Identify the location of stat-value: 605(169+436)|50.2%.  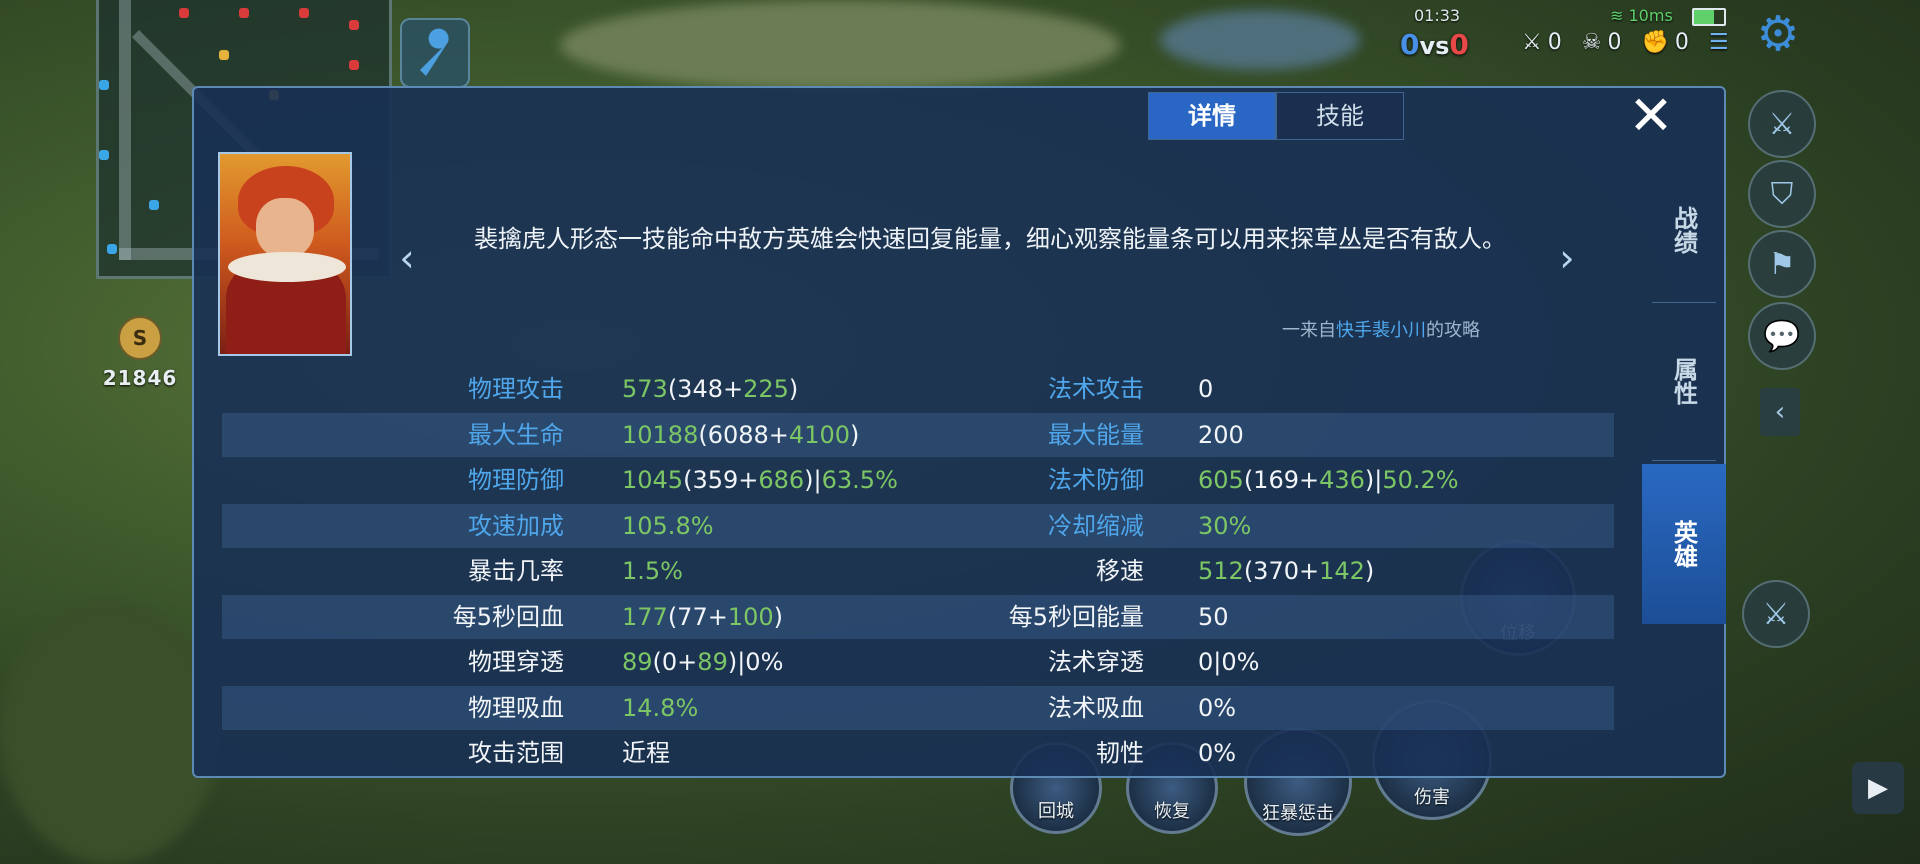
(1328, 480).